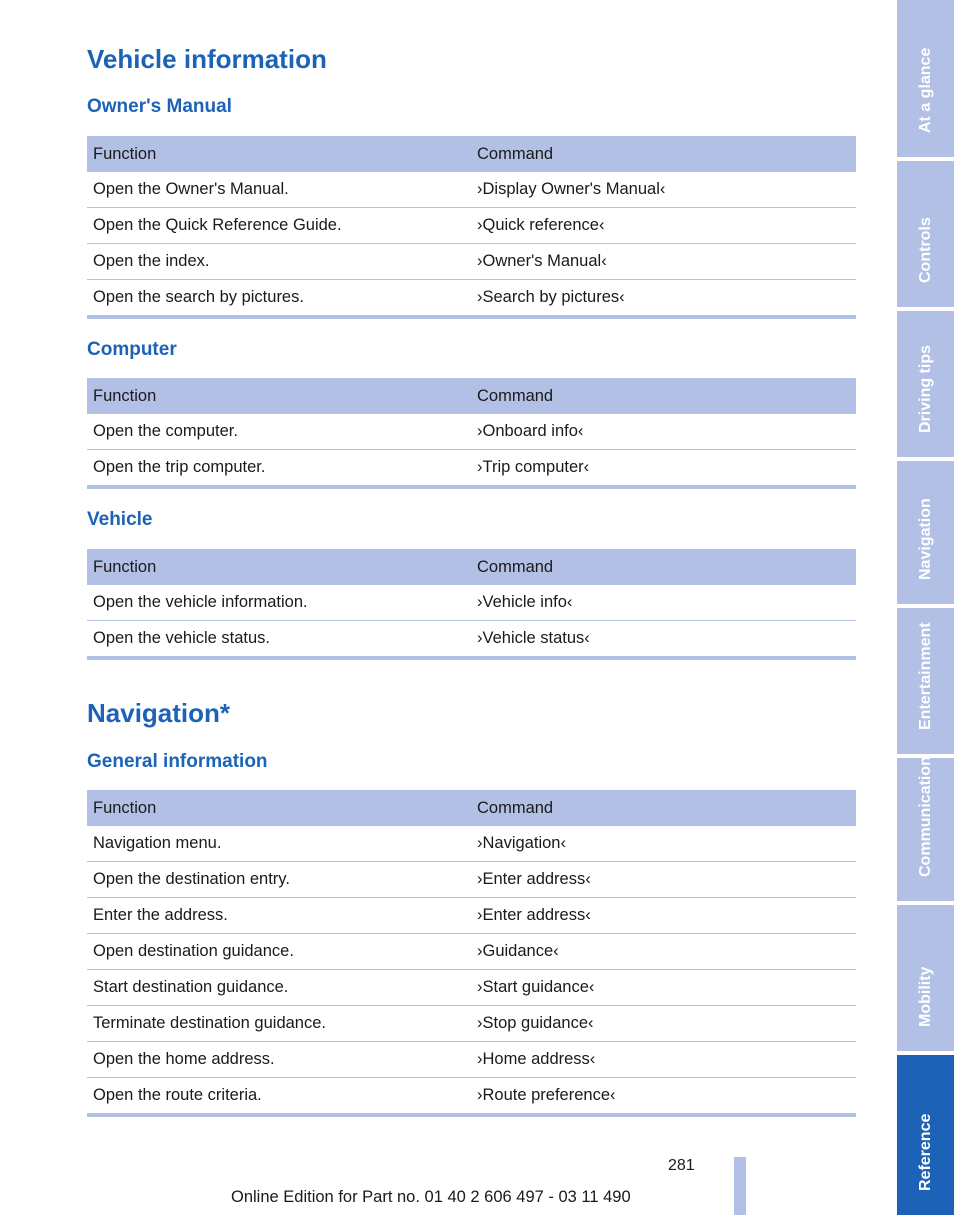 This screenshot has height=1215, width=954. I want to click on tab-label: Entertainment, so click(925, 676).